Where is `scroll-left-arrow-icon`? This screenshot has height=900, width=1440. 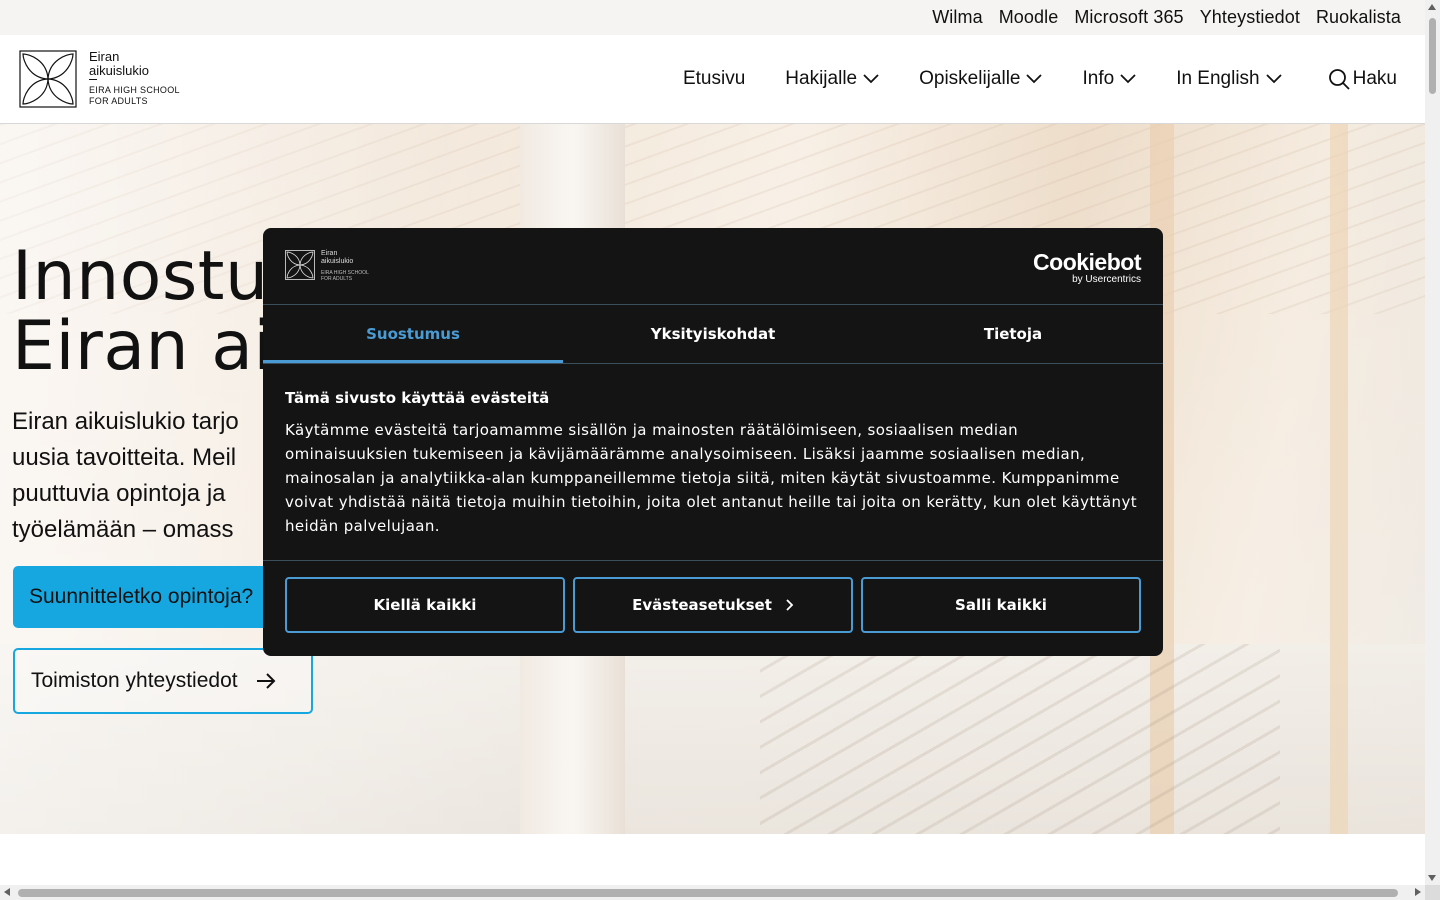
scroll-left-arrow-icon is located at coordinates (7, 892).